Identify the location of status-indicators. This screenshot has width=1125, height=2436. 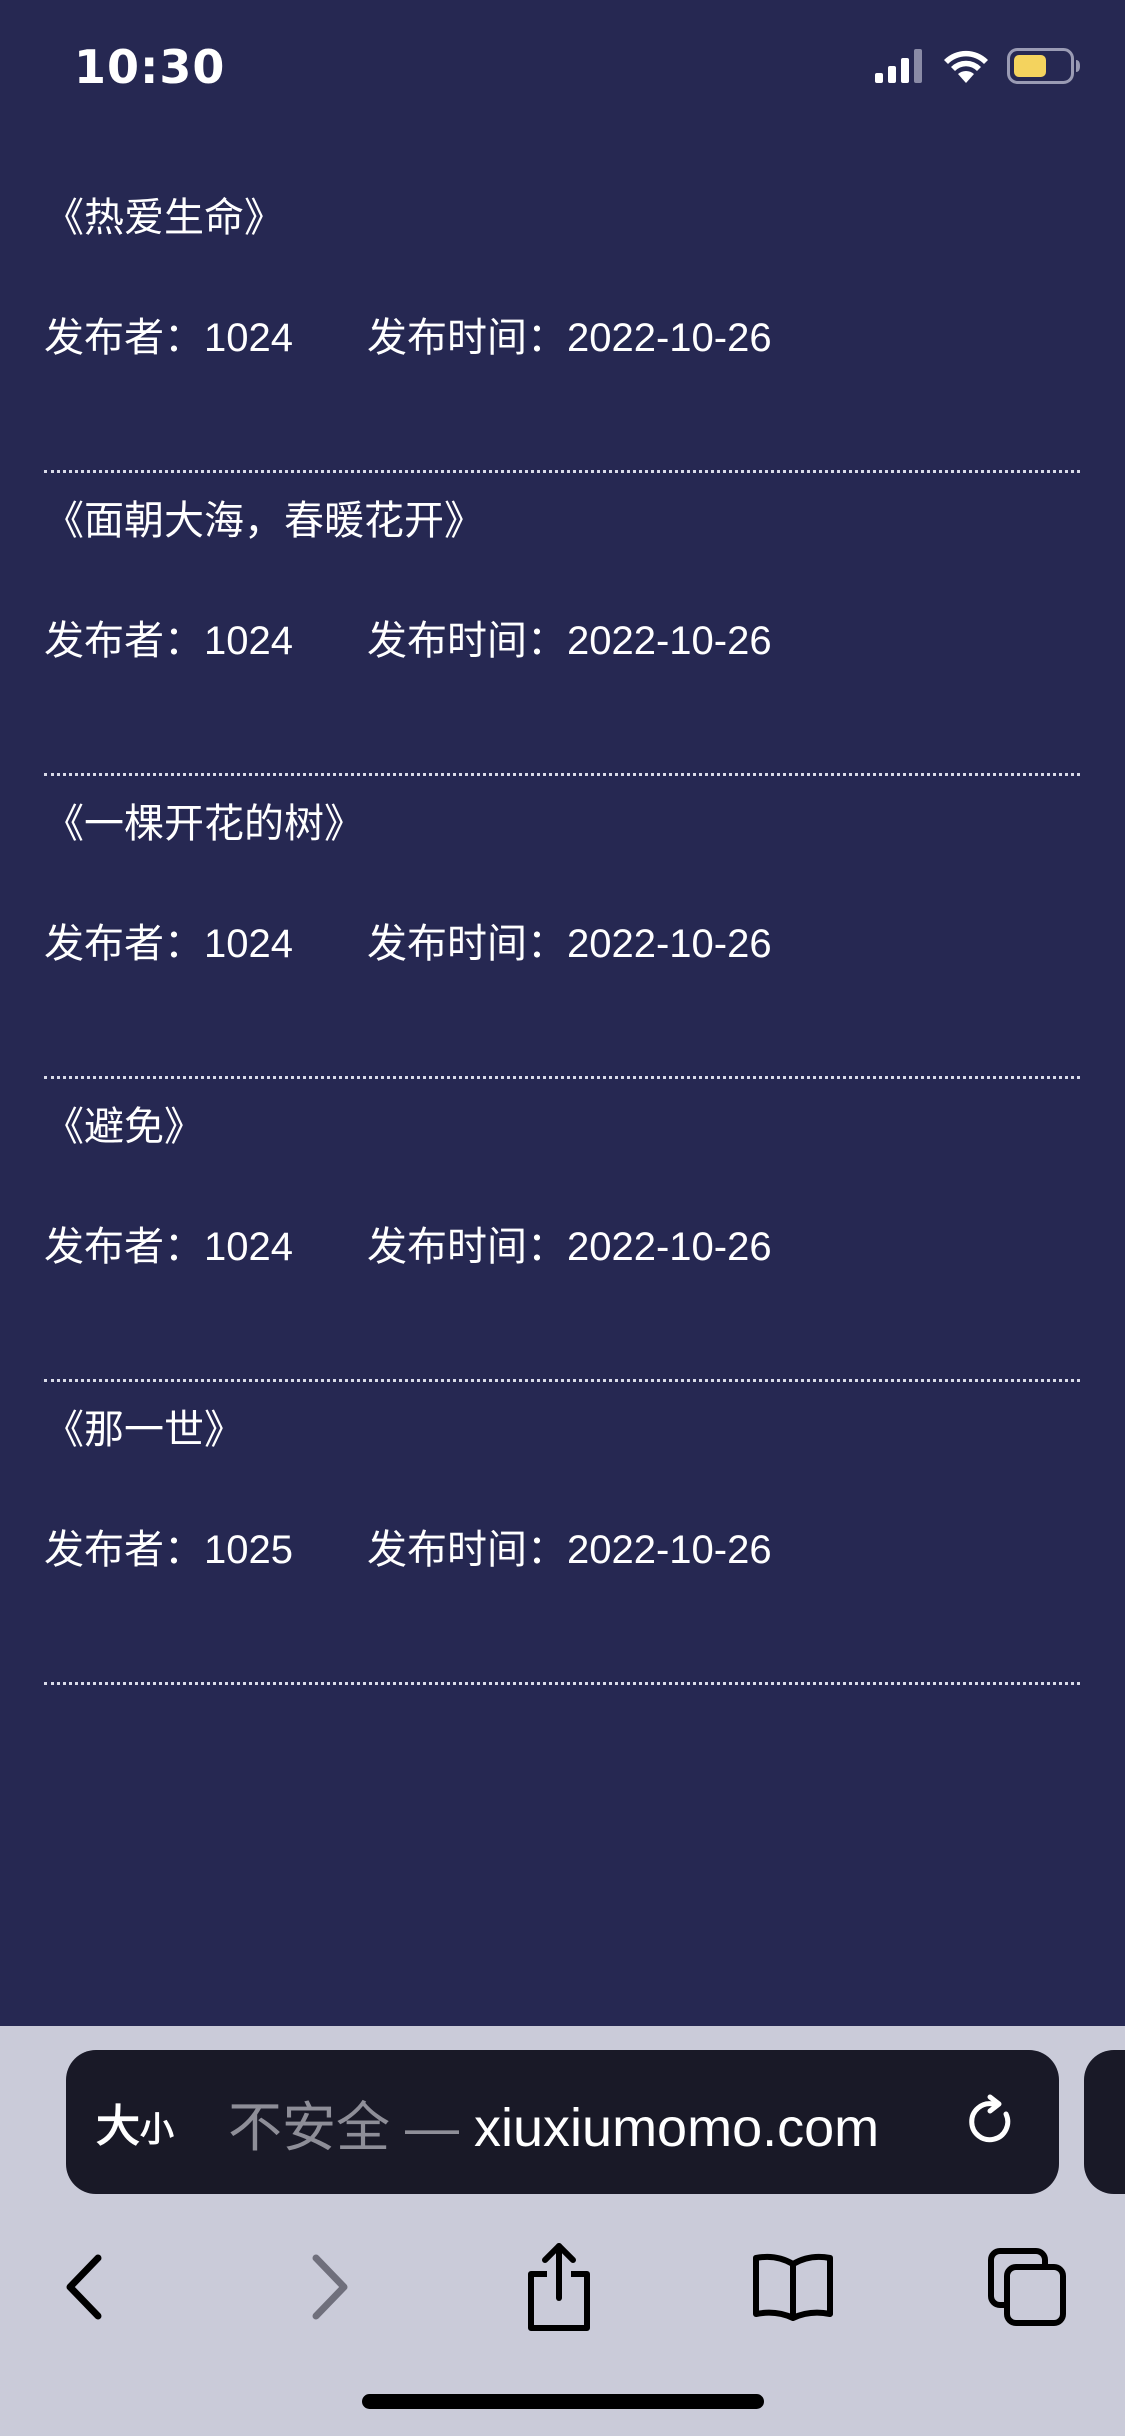
(978, 68).